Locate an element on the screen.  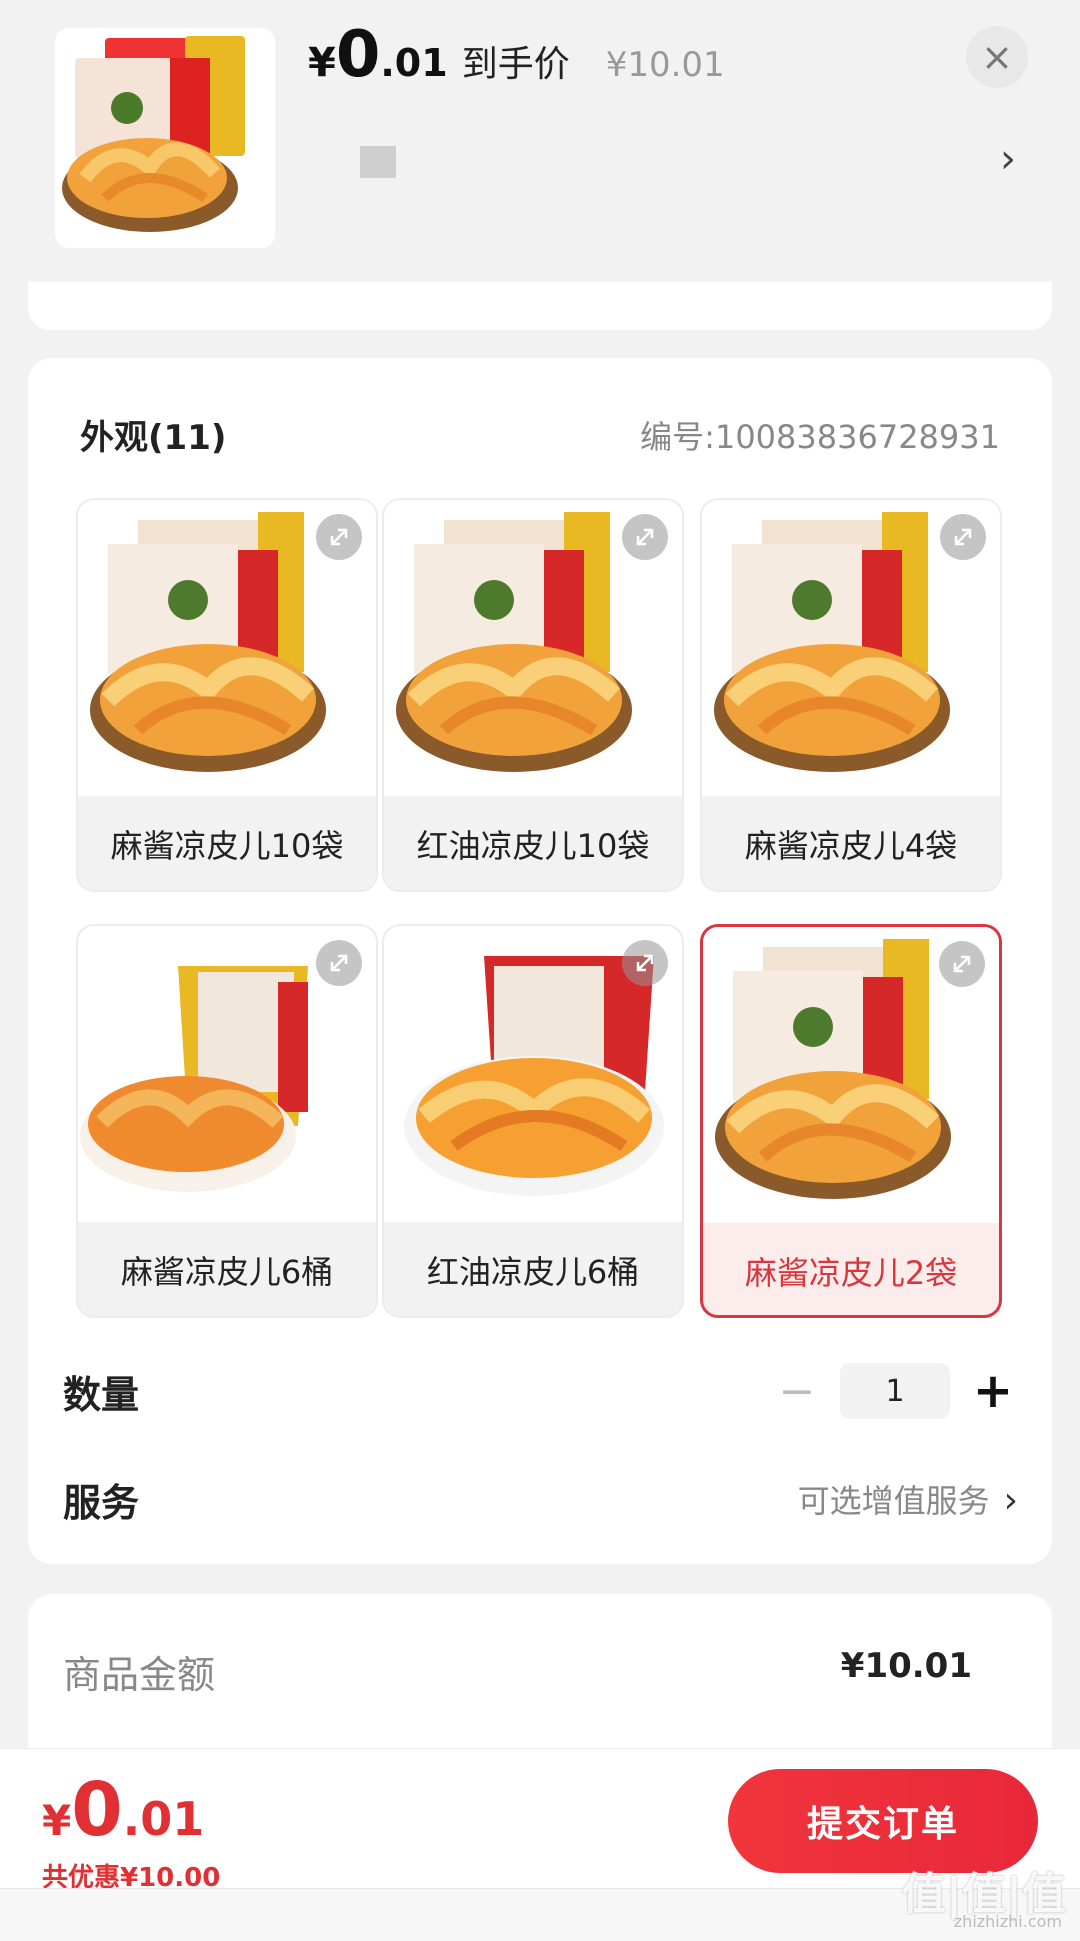
service-value: 可选增值服务 is located at coordinates (893, 1501).